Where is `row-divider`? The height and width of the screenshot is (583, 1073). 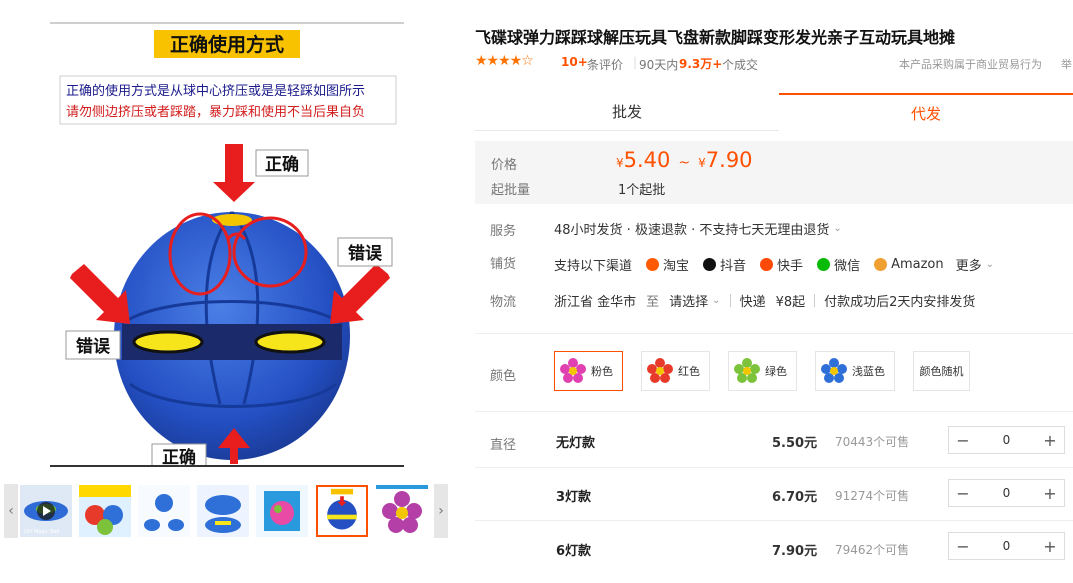 row-divider is located at coordinates (774, 467).